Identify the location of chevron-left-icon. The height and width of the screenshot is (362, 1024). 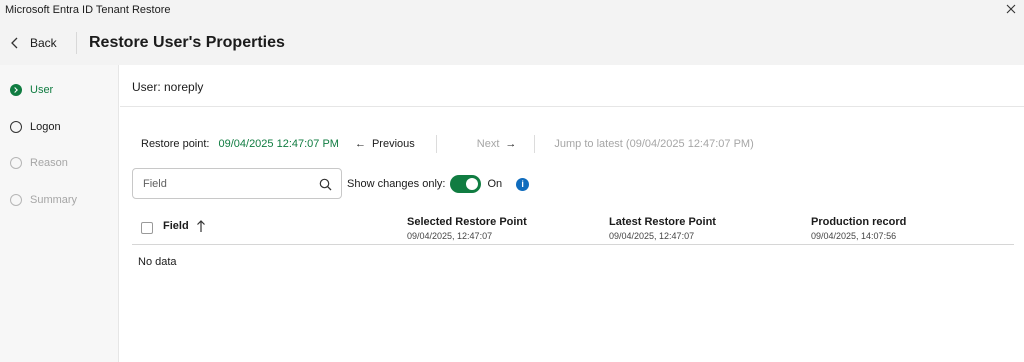
(14, 43).